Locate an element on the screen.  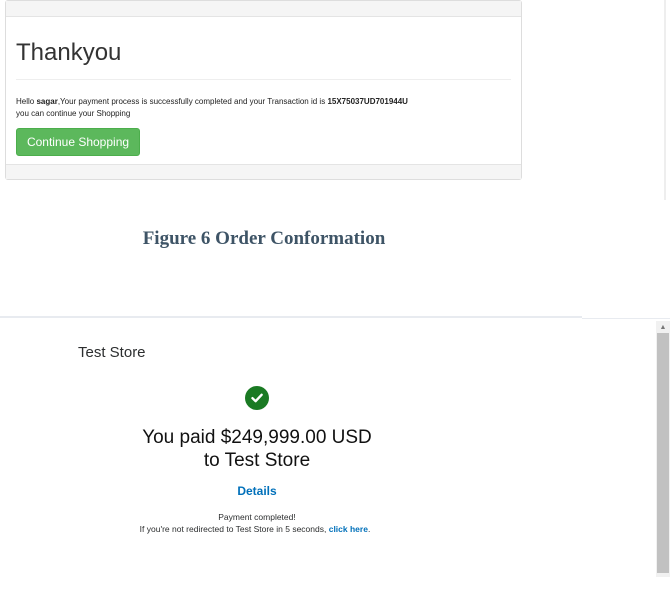
payment-completed-text: Payment completed! is located at coordinates (257, 517).